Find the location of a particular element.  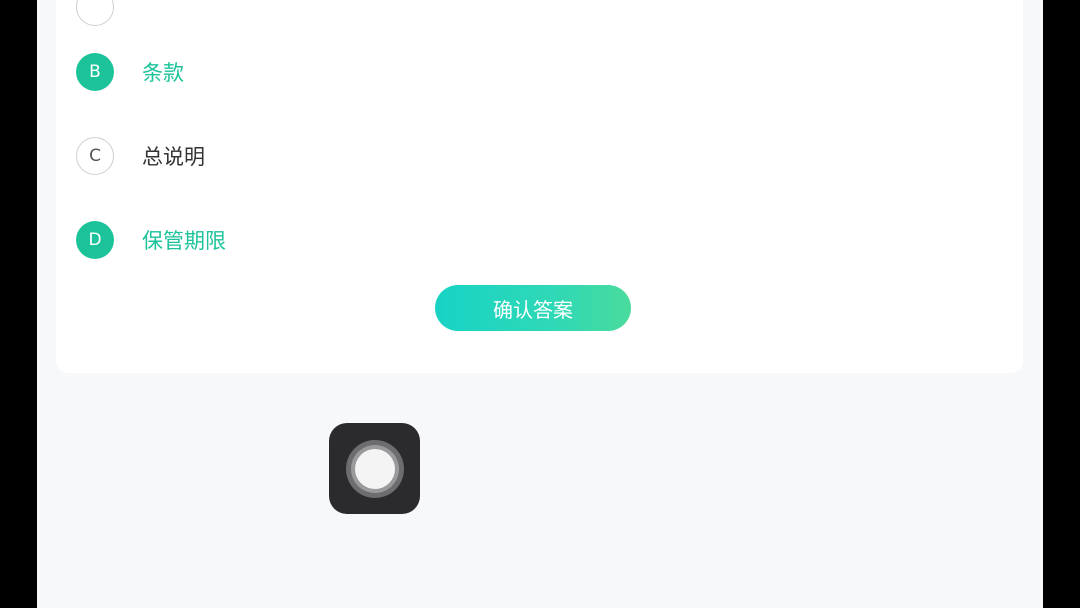

option-a-badge is located at coordinates (95, 13).